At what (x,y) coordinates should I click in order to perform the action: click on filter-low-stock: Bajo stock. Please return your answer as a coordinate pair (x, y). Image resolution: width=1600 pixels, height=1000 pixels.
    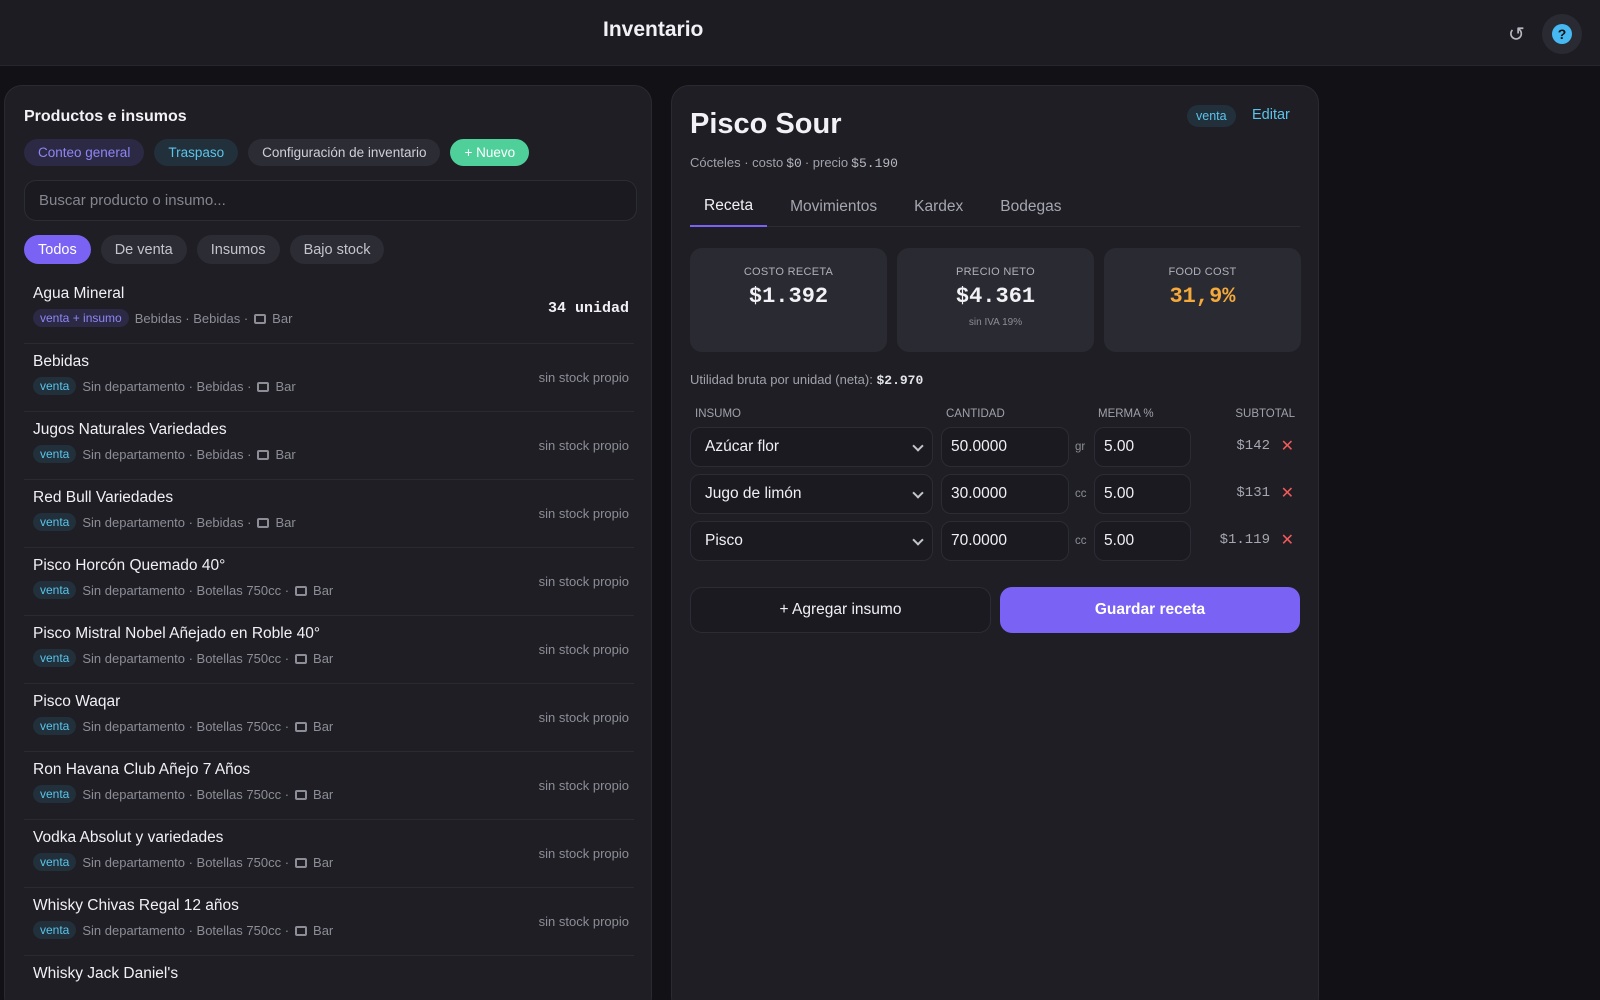
    Looking at the image, I should click on (337, 249).